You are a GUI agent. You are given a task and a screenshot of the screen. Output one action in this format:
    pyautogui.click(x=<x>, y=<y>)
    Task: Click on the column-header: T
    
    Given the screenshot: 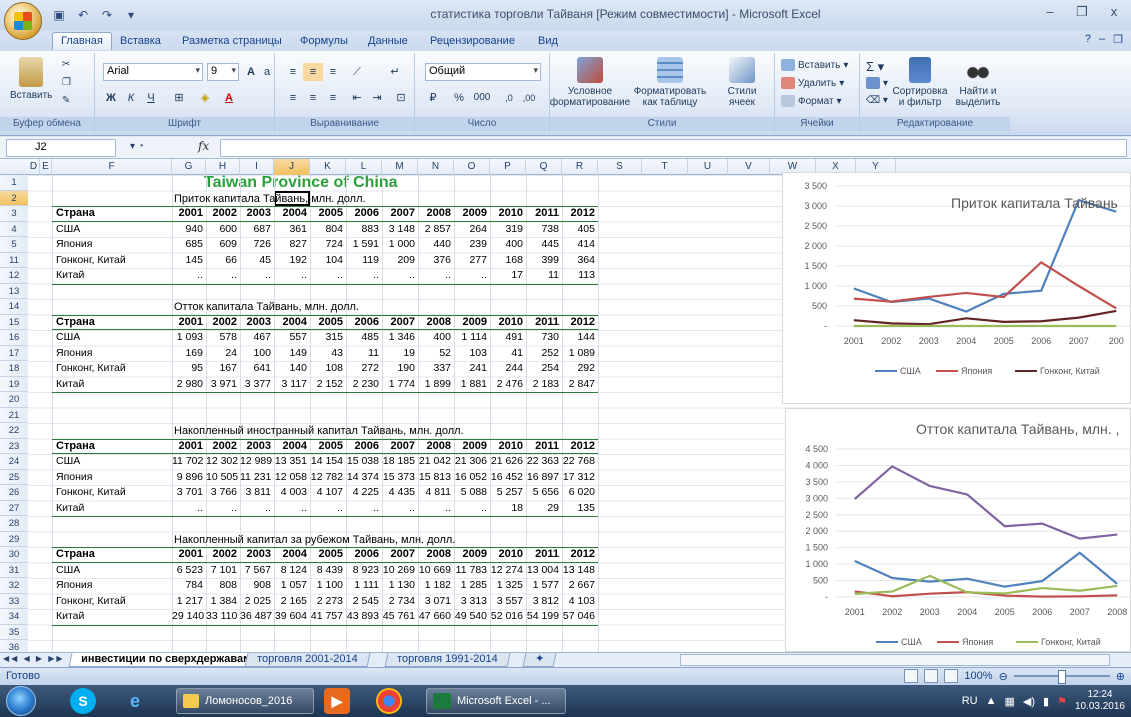 What is the action you would take?
    pyautogui.click(x=665, y=167)
    